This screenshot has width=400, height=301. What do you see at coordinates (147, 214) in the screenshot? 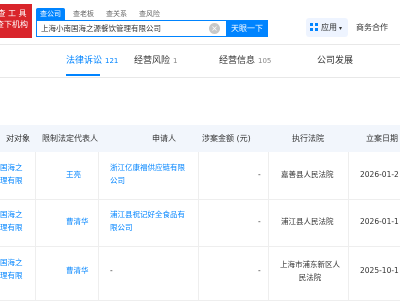
I see `applicant-line: 浦江县祝记好全食品有` at bounding box center [147, 214].